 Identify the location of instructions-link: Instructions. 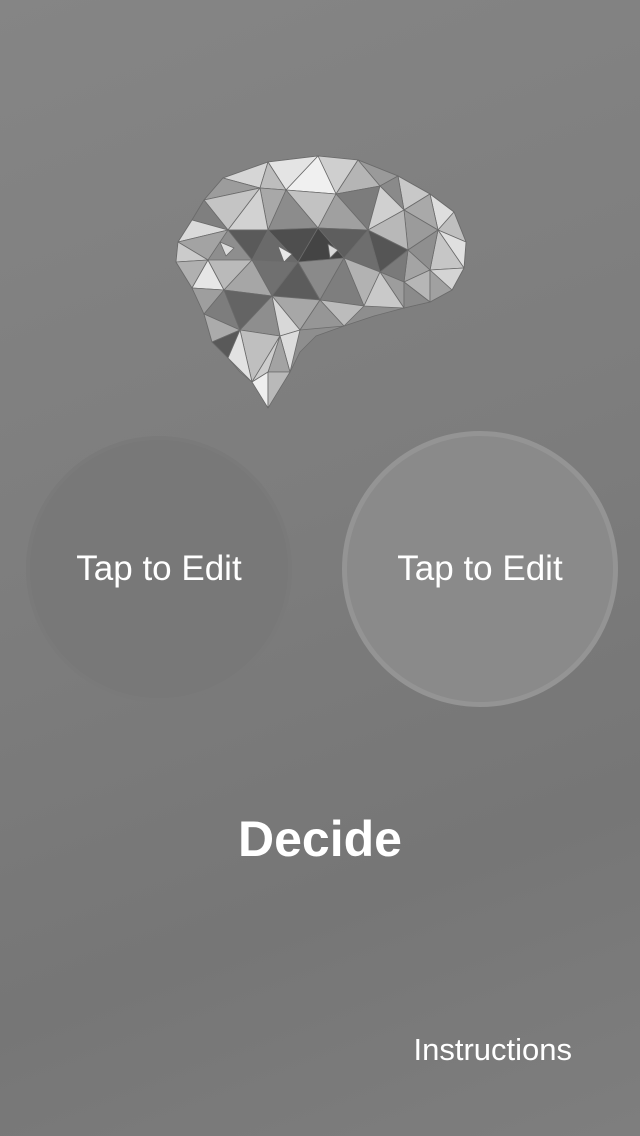
(492, 1050).